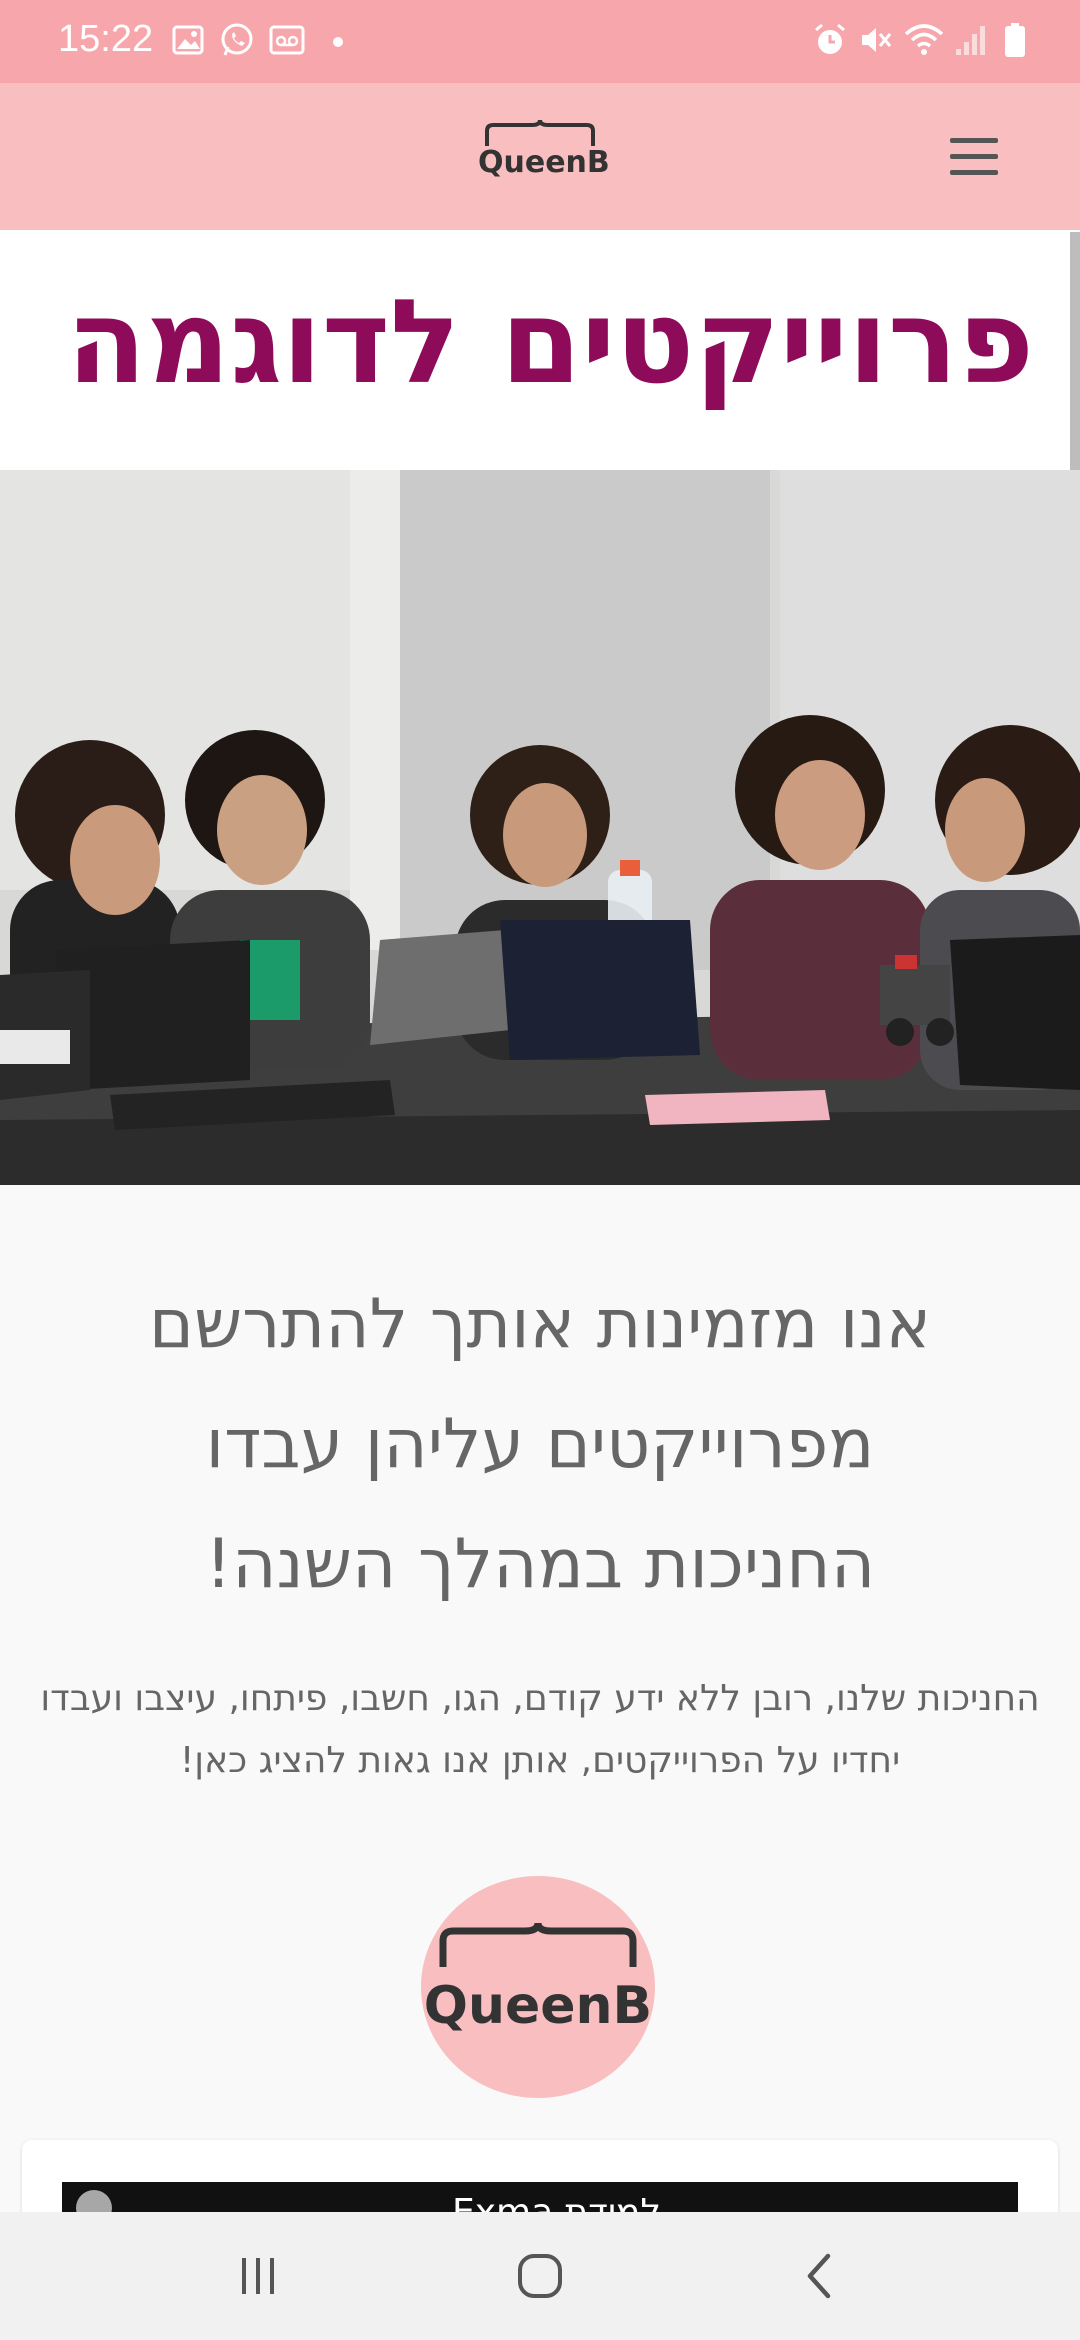 This screenshot has height=2340, width=1080. What do you see at coordinates (974, 157) in the screenshot?
I see `hamburger-menu-icon` at bounding box center [974, 157].